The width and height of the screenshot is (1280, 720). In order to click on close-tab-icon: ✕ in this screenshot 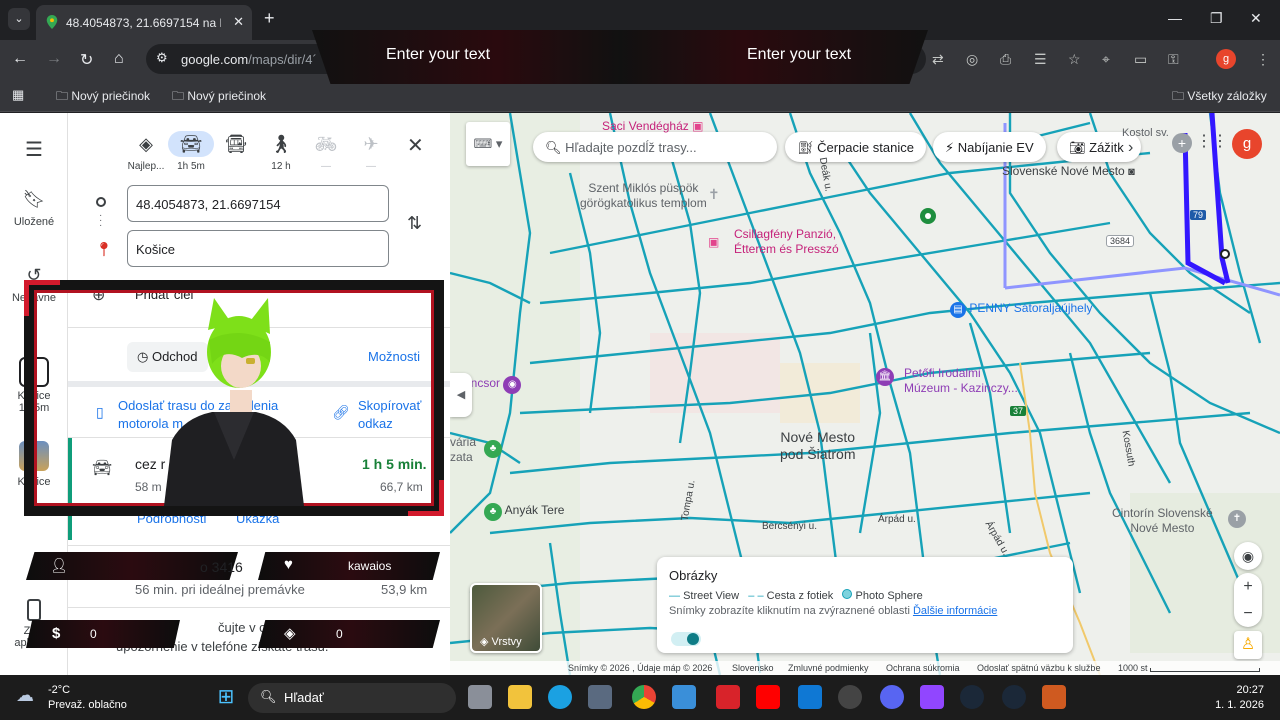, I will do `click(238, 22)`.